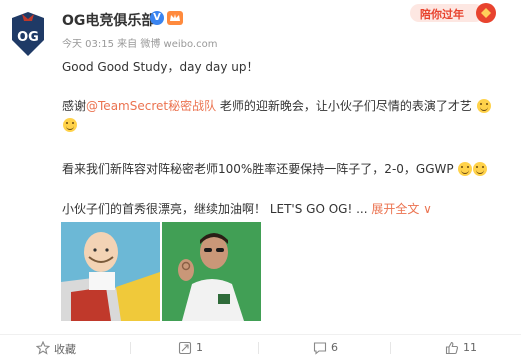 The image size is (521, 358). What do you see at coordinates (151, 106) in the screenshot?
I see `mention-link: @TeamSecret秘密战队` at bounding box center [151, 106].